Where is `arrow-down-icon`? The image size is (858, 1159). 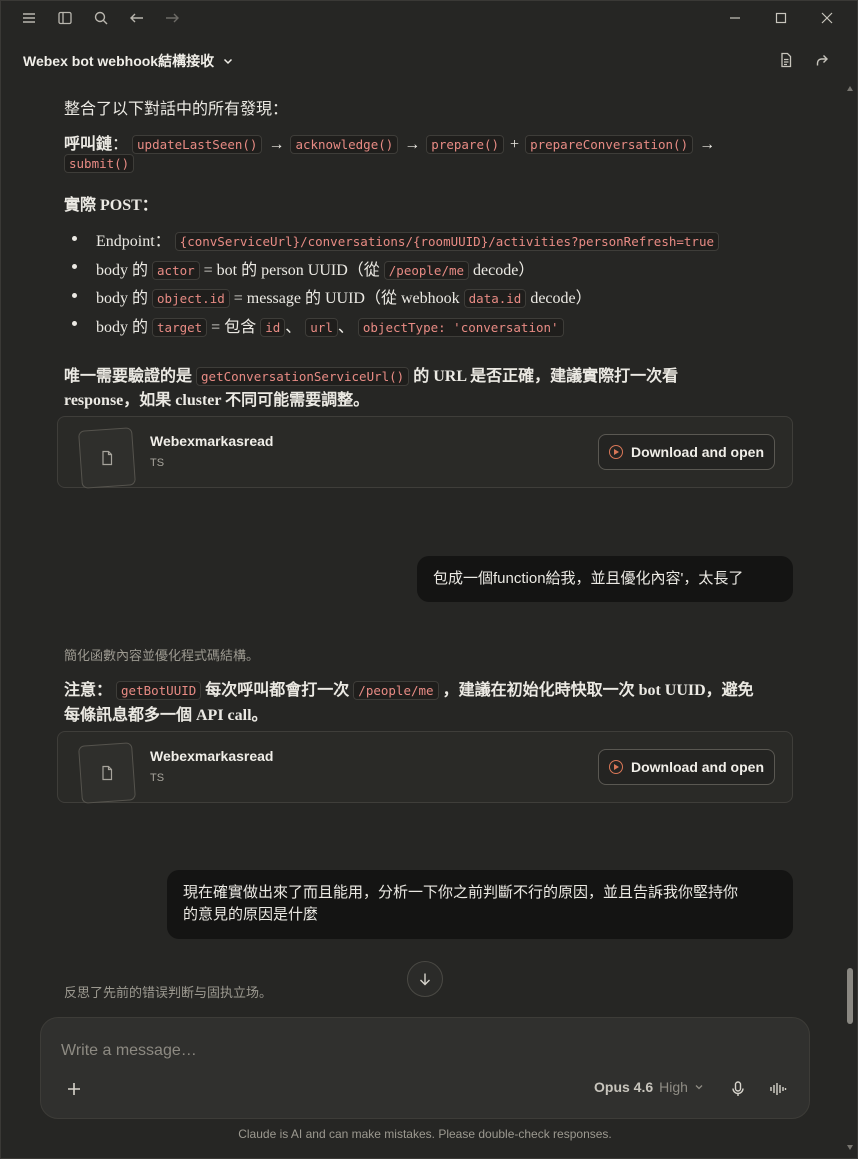
arrow-down-icon is located at coordinates (425, 979).